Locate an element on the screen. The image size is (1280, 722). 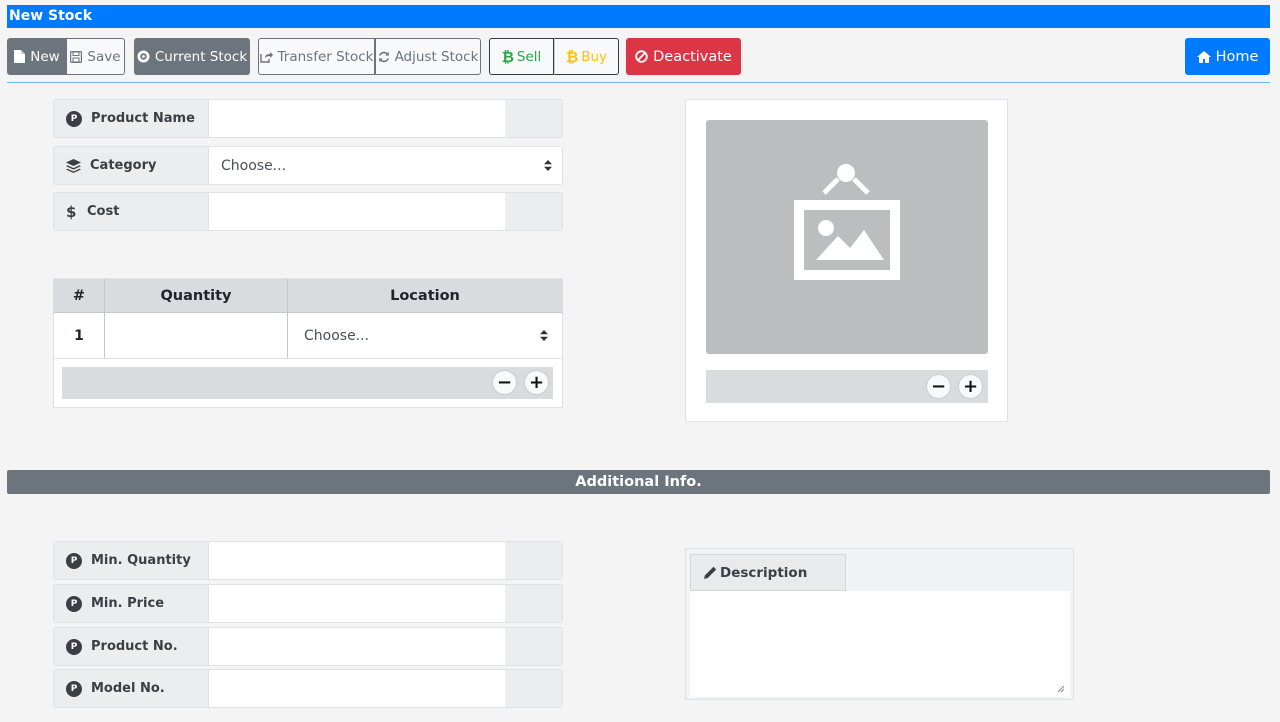
description-label: Description is located at coordinates (768, 572).